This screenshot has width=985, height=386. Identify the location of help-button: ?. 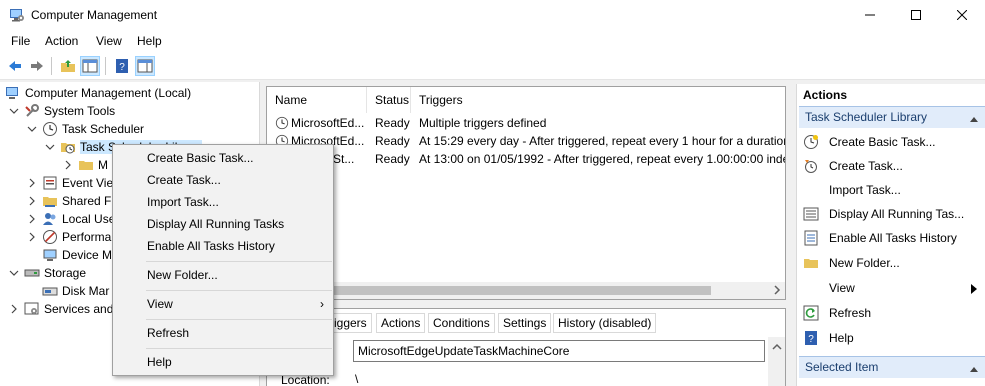
(122, 66).